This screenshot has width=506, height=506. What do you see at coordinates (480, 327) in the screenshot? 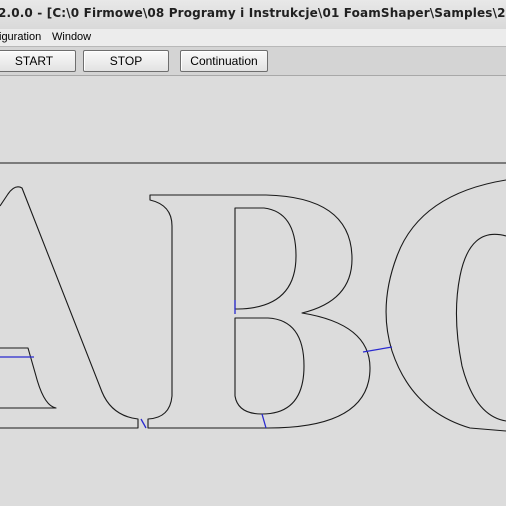
I see `letter-c-inner` at bounding box center [480, 327].